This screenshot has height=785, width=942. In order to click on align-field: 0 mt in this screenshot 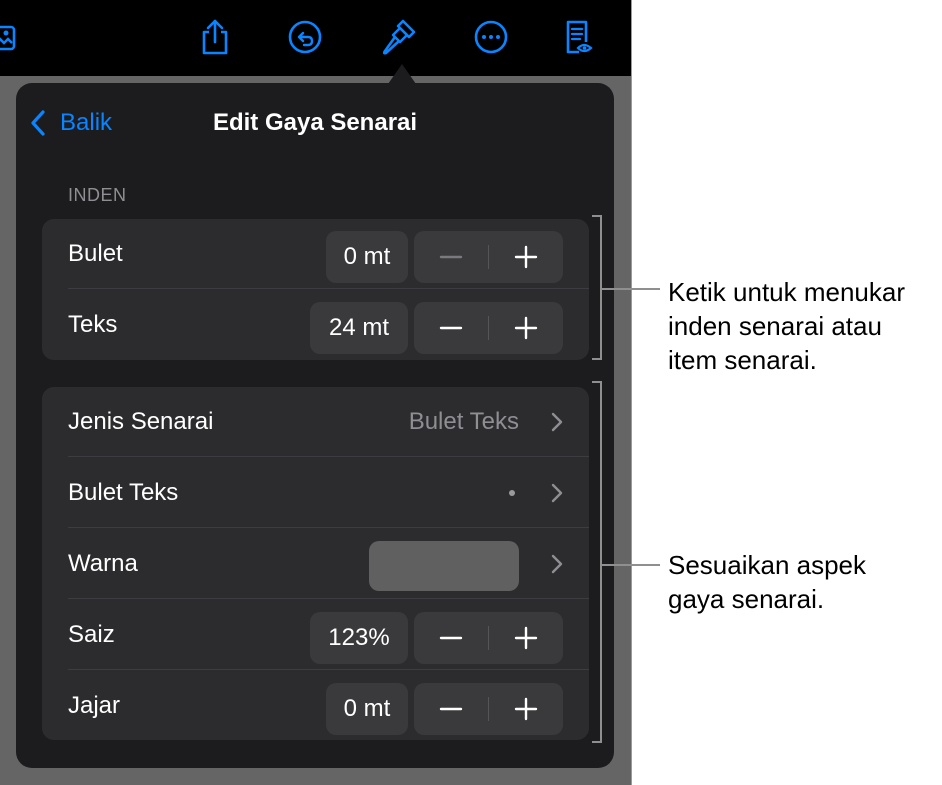, I will do `click(367, 709)`.